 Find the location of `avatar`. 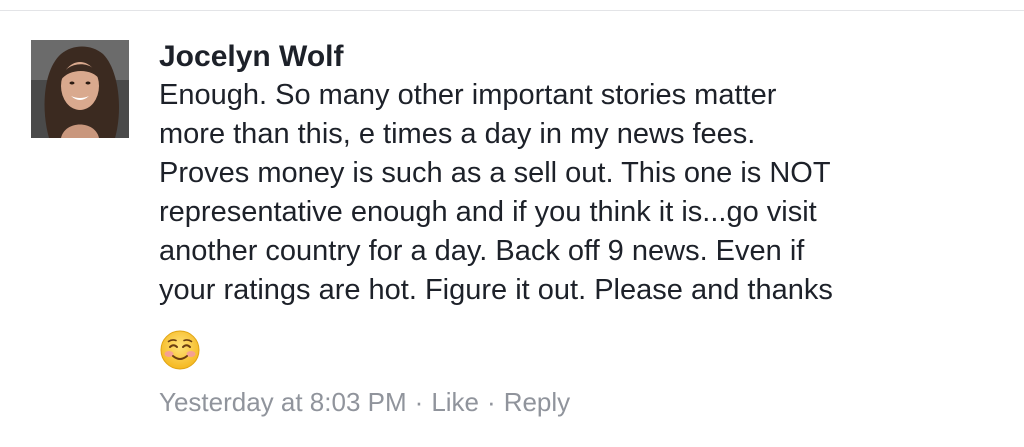

avatar is located at coordinates (80, 89).